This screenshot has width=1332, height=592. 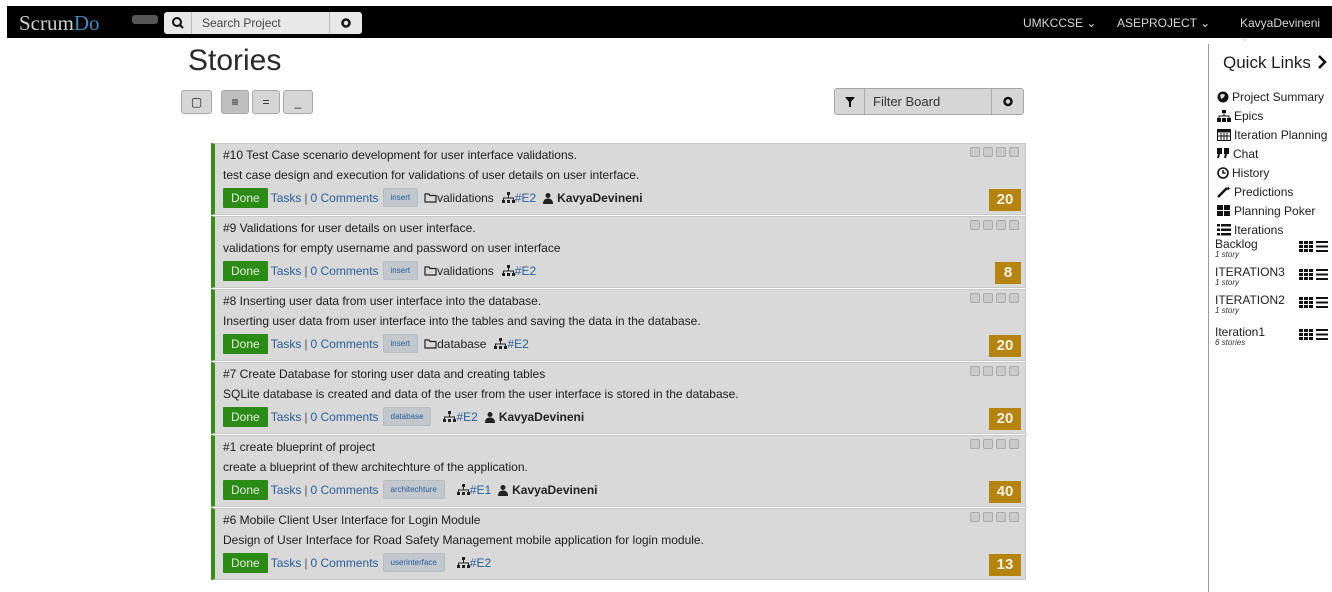 What do you see at coordinates (145, 19) in the screenshot?
I see `menu-toggle-button` at bounding box center [145, 19].